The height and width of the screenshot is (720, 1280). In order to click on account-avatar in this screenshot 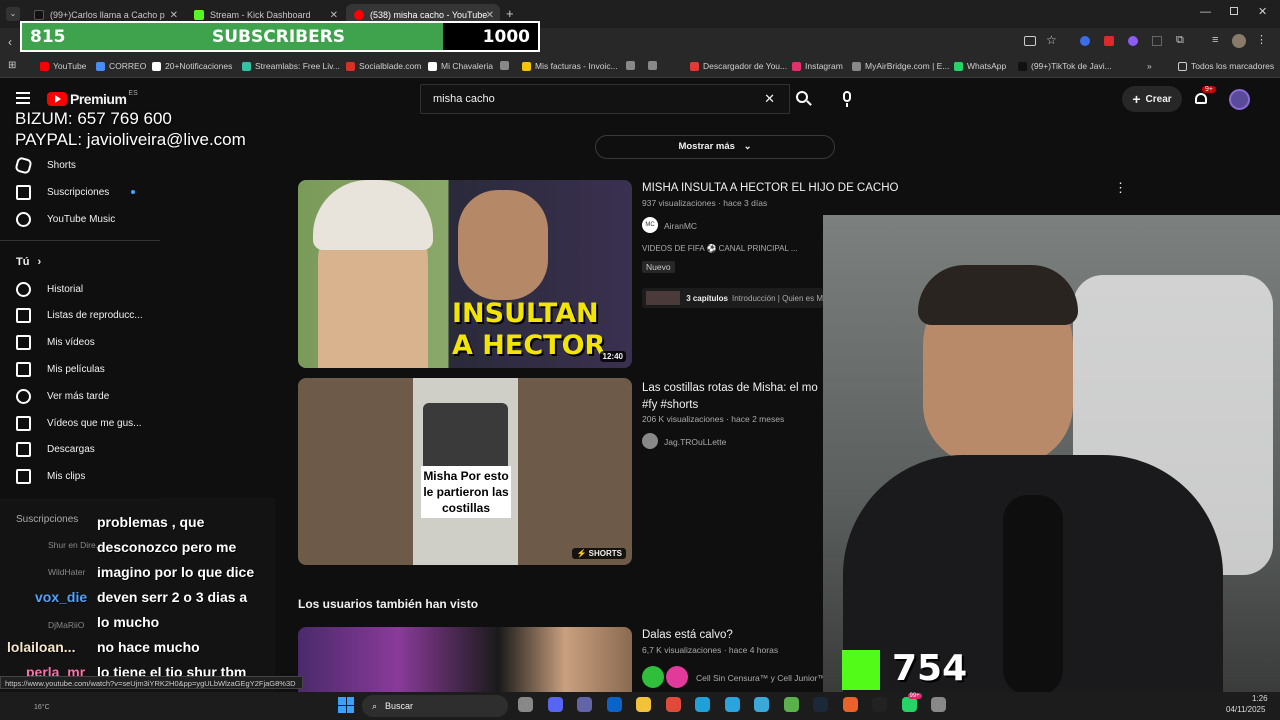, I will do `click(1239, 99)`.